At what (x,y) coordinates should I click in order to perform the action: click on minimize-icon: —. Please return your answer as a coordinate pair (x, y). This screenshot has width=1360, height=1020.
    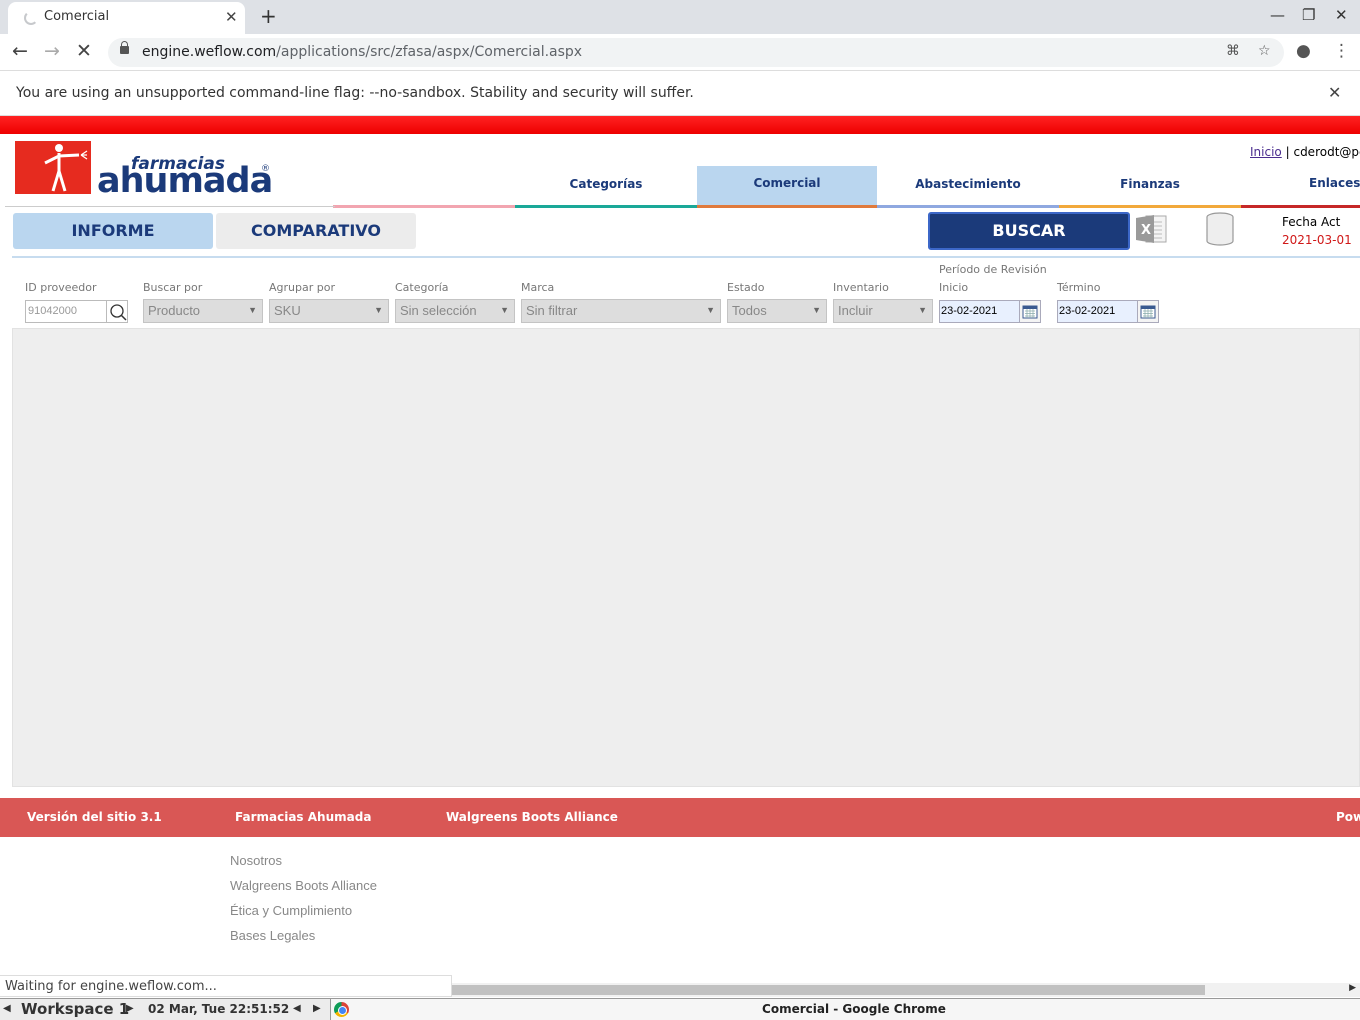
    Looking at the image, I should click on (1277, 15).